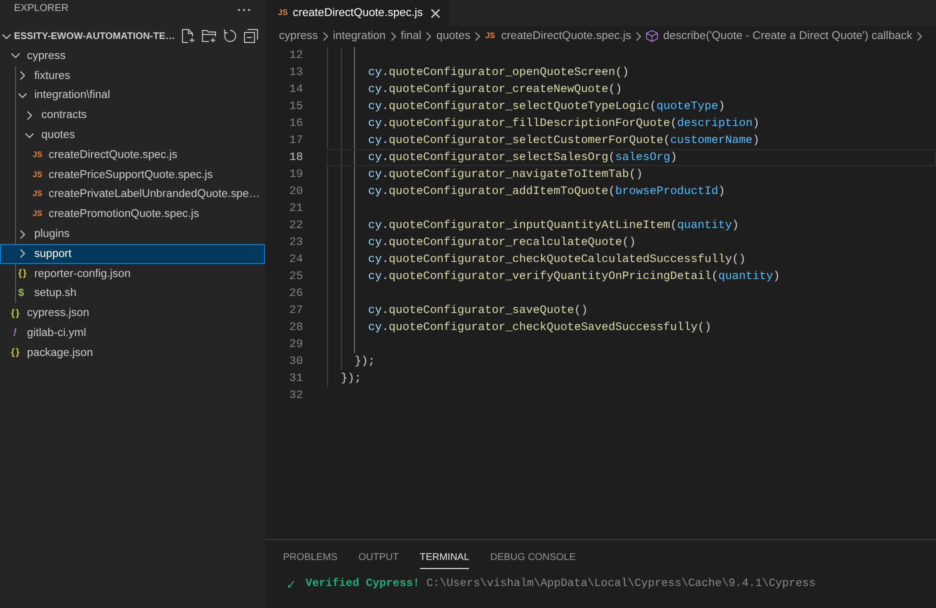  What do you see at coordinates (296, 72) in the screenshot?
I see `line-number: 13` at bounding box center [296, 72].